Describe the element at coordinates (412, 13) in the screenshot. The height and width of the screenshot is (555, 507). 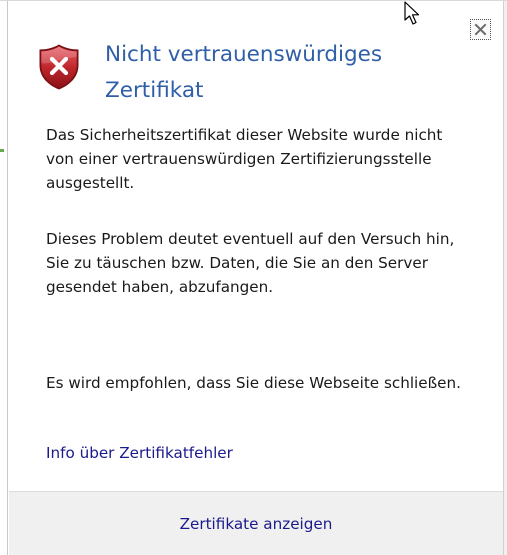
I see `mouse-cursor-icon` at that location.